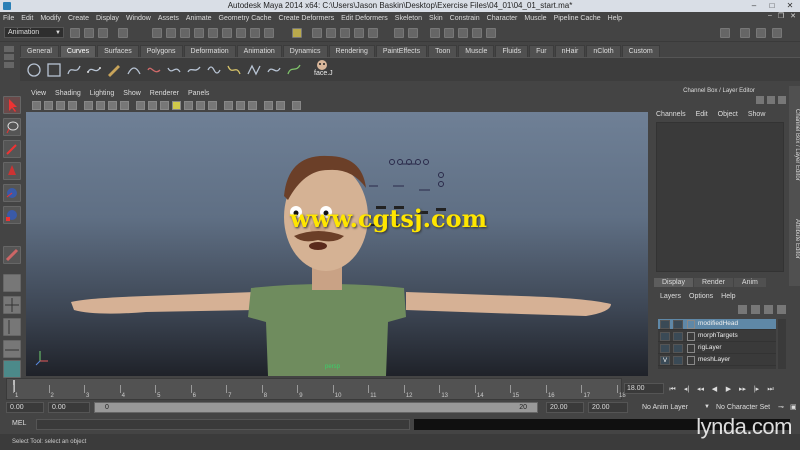 Image resolution: width=800 pixels, height=450 pixels. Describe the element at coordinates (665, 360) in the screenshot. I see `layer-visibility-toggle: V` at that location.